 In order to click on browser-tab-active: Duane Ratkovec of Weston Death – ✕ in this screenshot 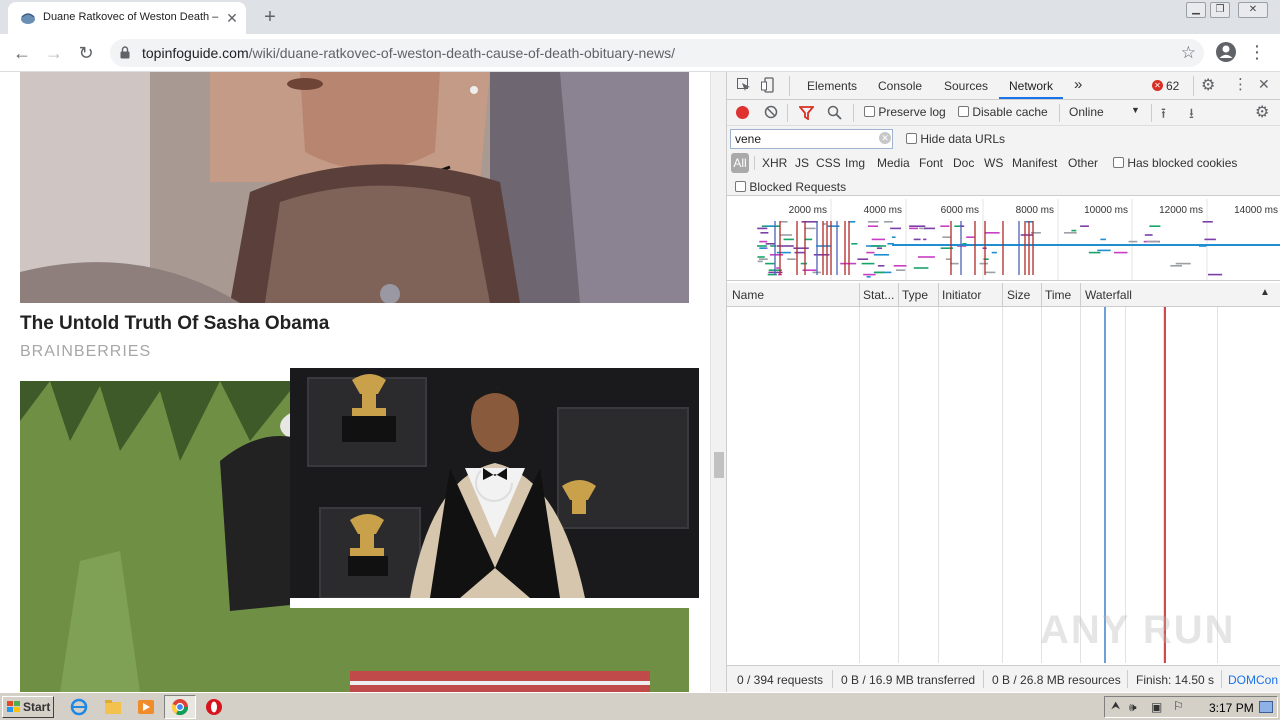, I will do `click(127, 18)`.